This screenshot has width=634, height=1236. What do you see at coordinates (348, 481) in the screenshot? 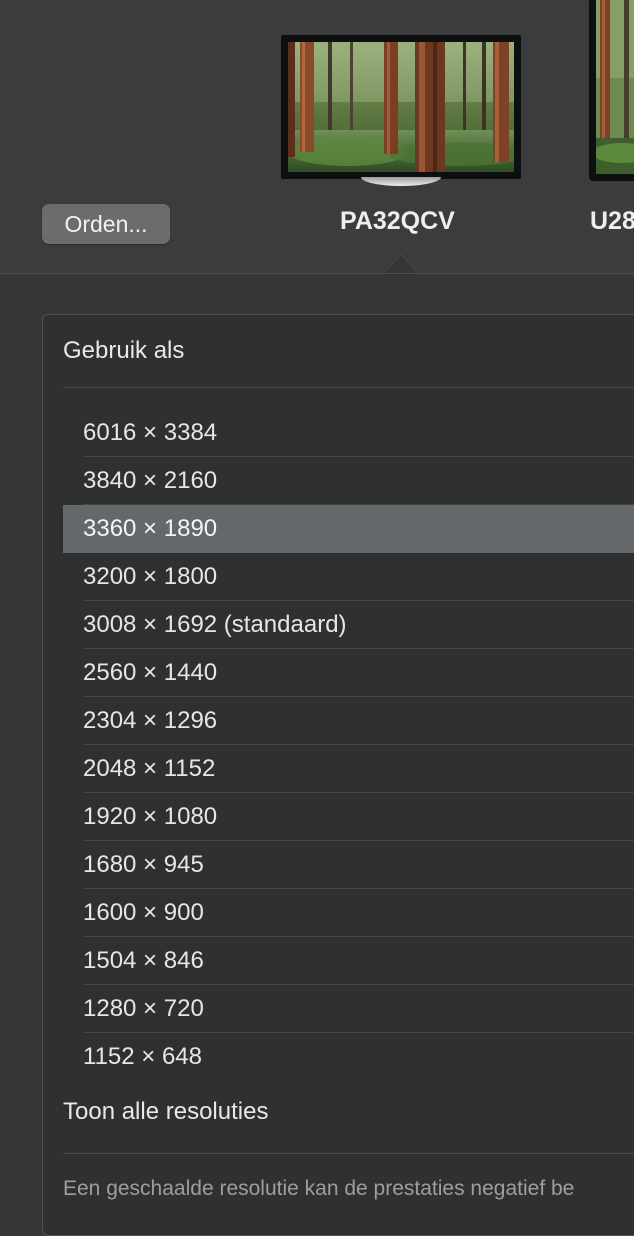
I see `resolution-option: 3840 × 2160` at bounding box center [348, 481].